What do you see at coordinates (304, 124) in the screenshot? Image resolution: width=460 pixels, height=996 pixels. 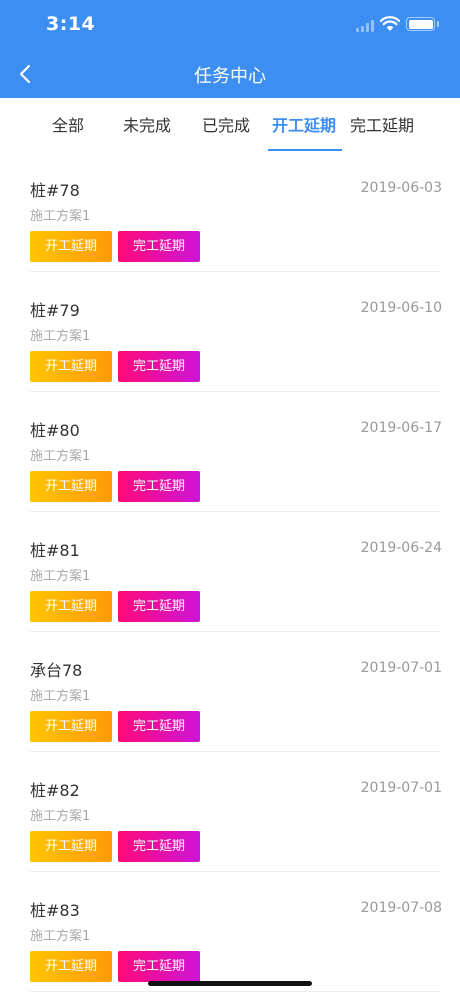 I see `tab-start-delay: 开工延期` at bounding box center [304, 124].